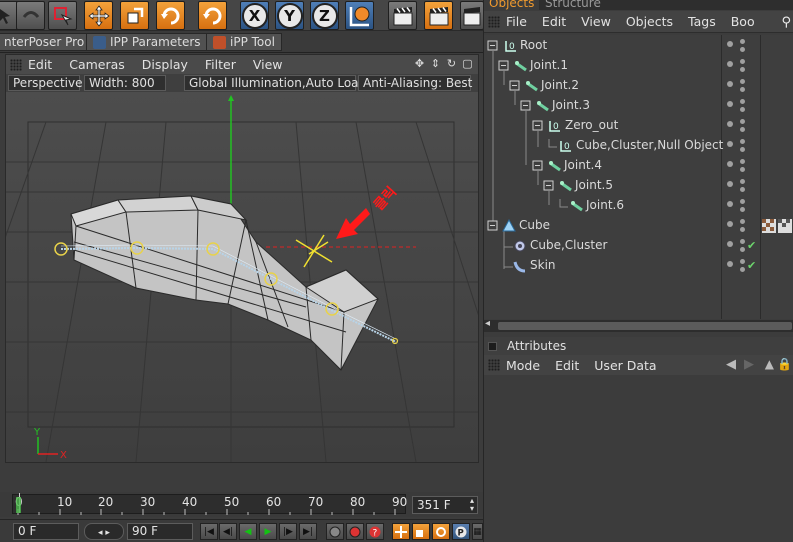 The height and width of the screenshot is (542, 793). I want to click on current-frame-field: 0 F, so click(46, 531).